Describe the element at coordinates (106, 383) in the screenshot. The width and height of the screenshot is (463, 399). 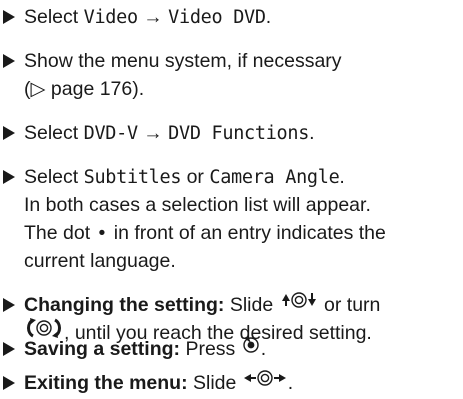
I see `step-heading: Exiting the menu:` at that location.